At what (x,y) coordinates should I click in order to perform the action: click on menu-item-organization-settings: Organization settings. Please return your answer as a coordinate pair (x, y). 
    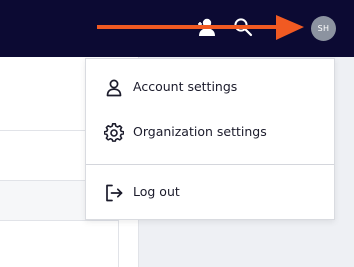
    Looking at the image, I should click on (210, 133).